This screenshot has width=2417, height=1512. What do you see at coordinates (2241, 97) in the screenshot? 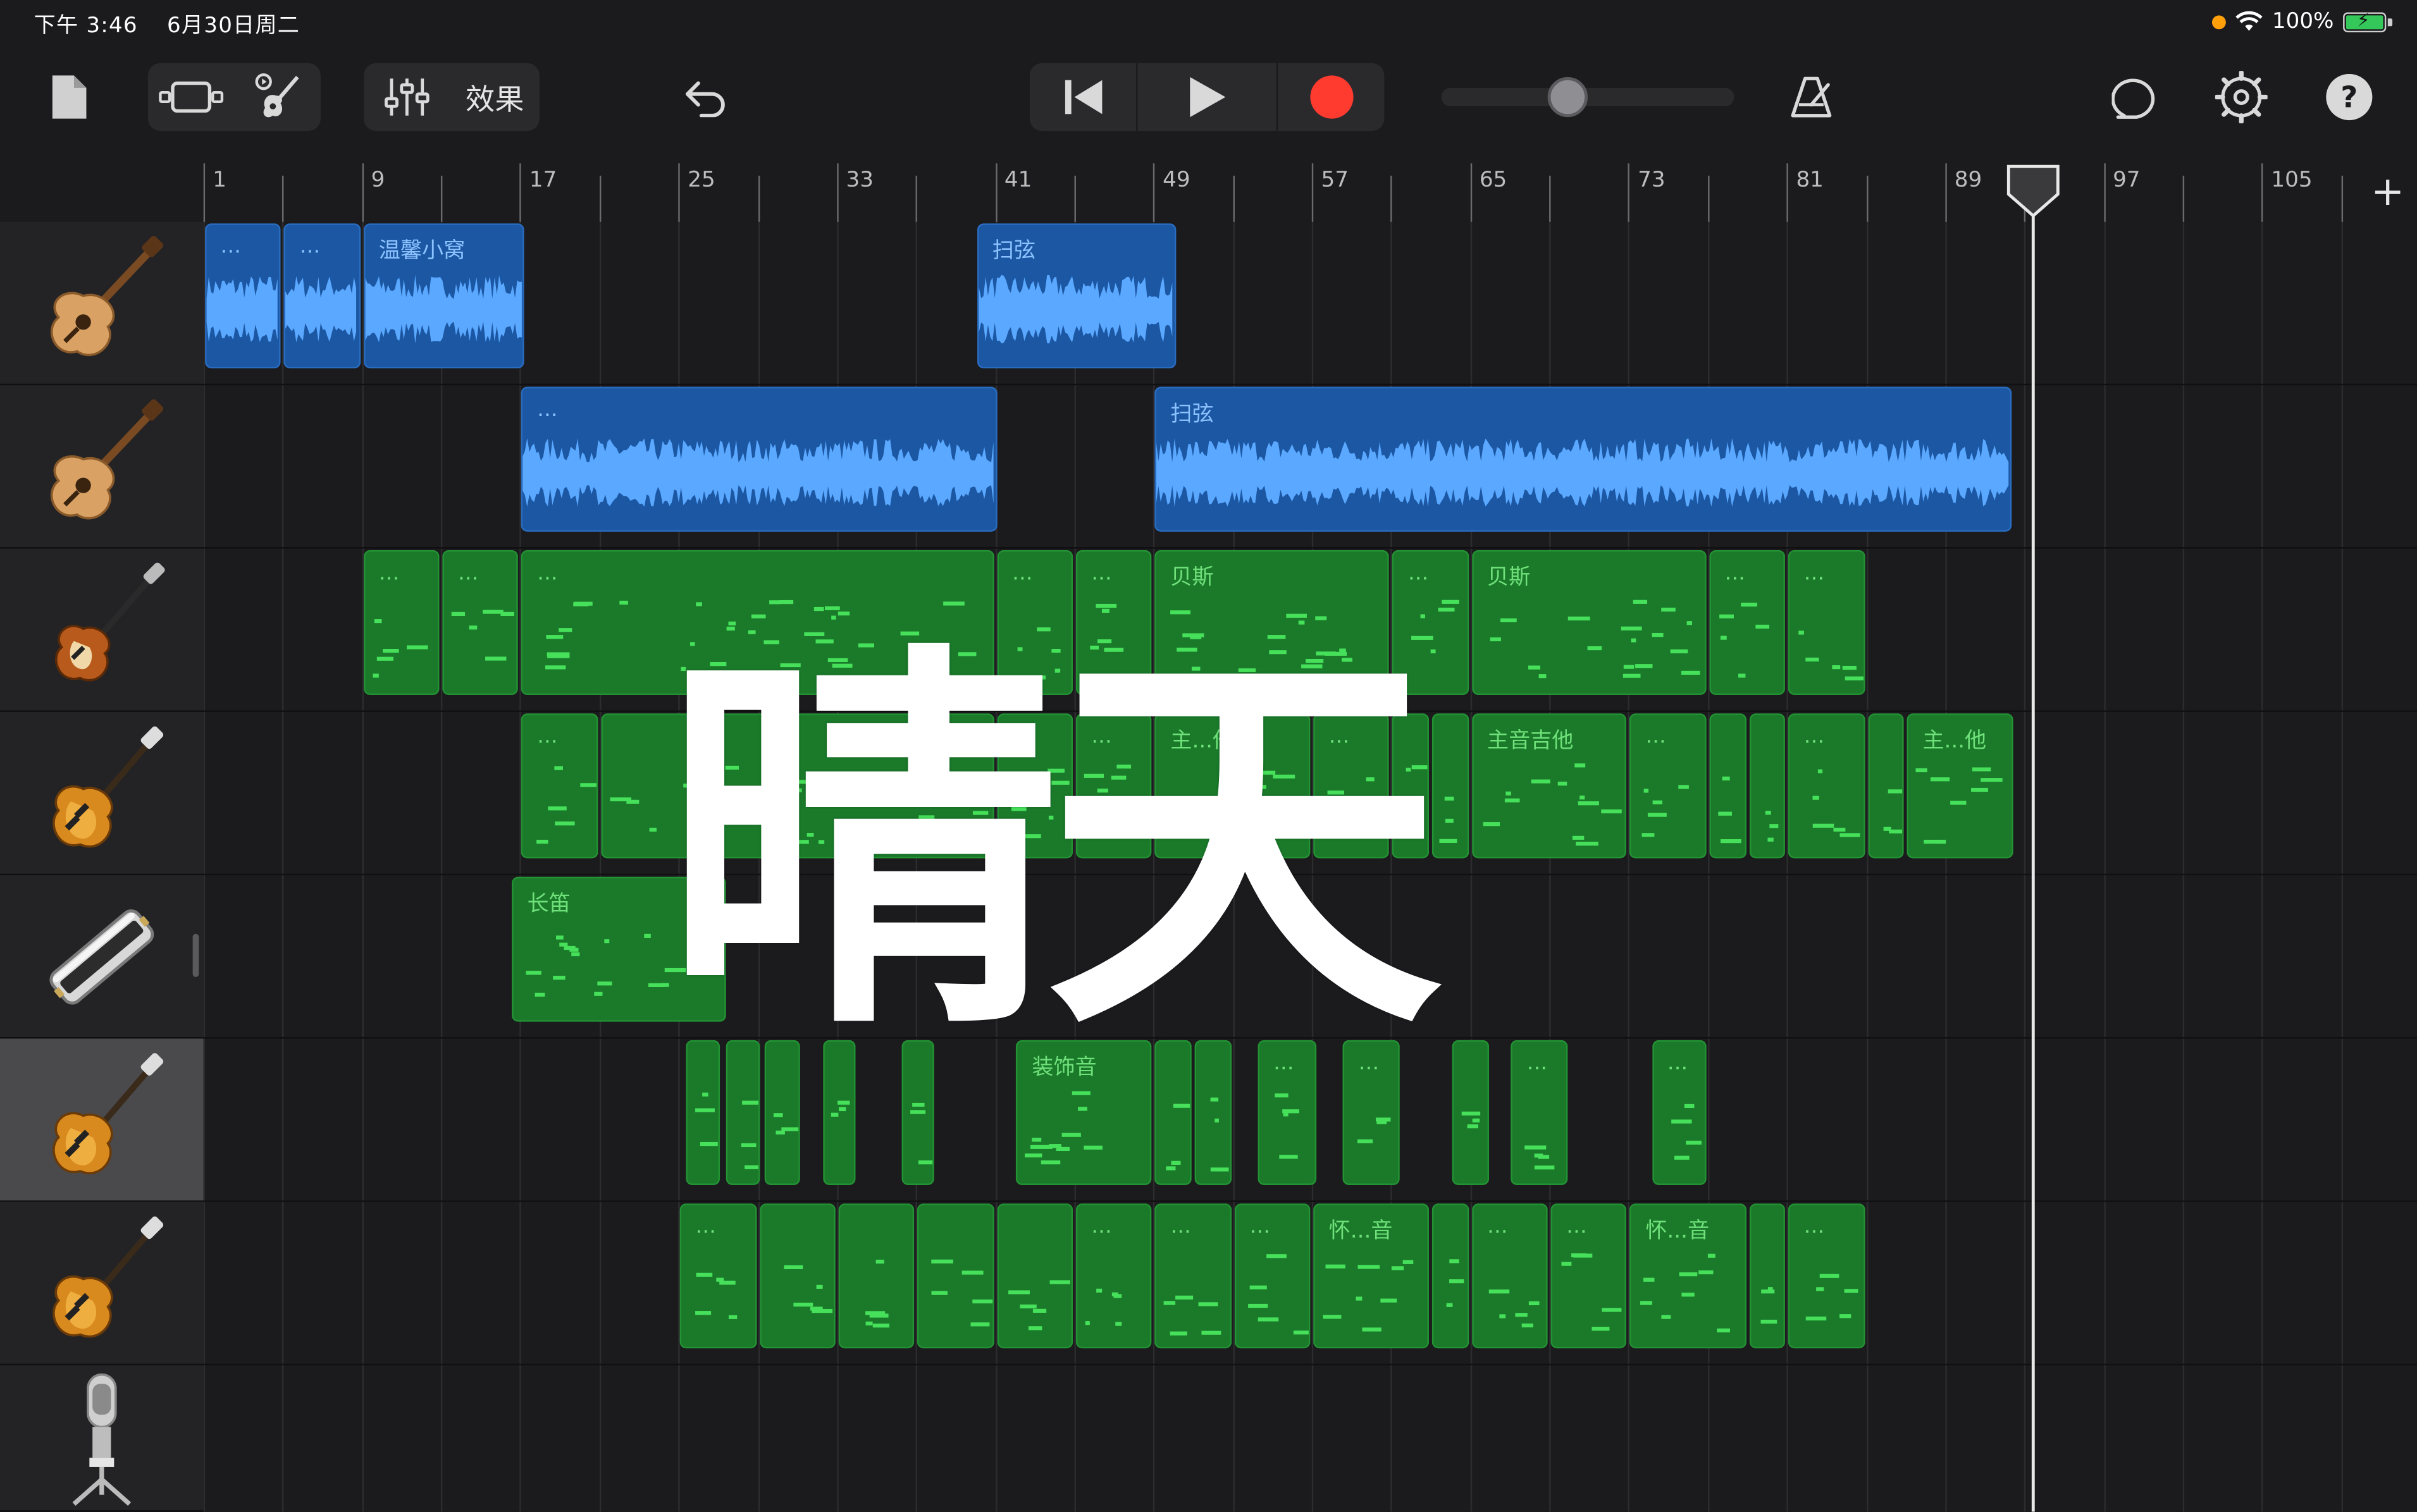
I see `settings-button` at bounding box center [2241, 97].